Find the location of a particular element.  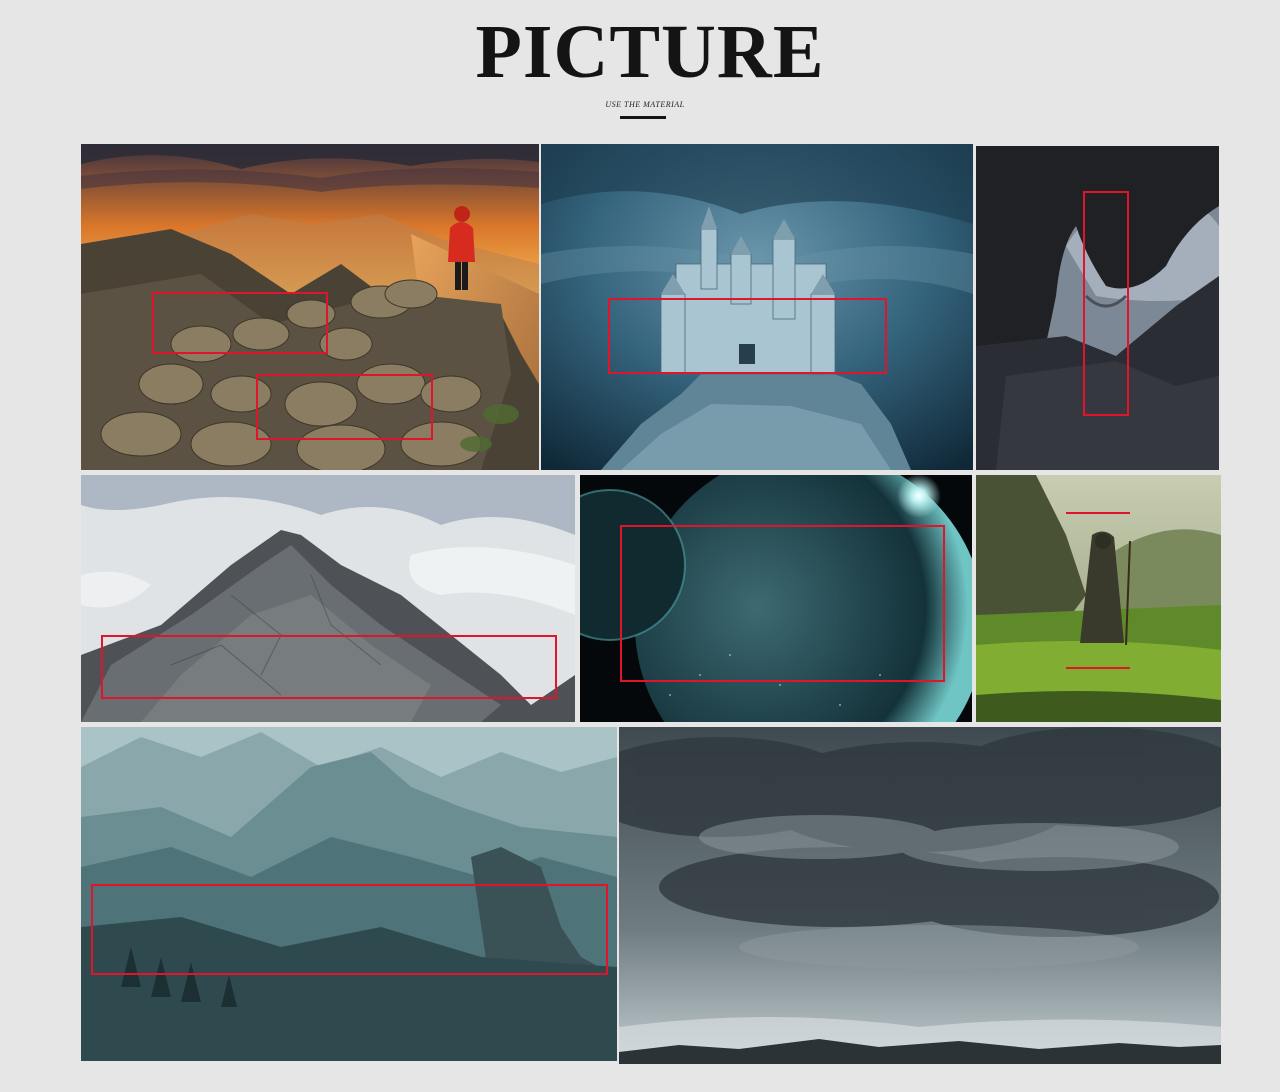

photo-castle-on-rock is located at coordinates (757, 307).